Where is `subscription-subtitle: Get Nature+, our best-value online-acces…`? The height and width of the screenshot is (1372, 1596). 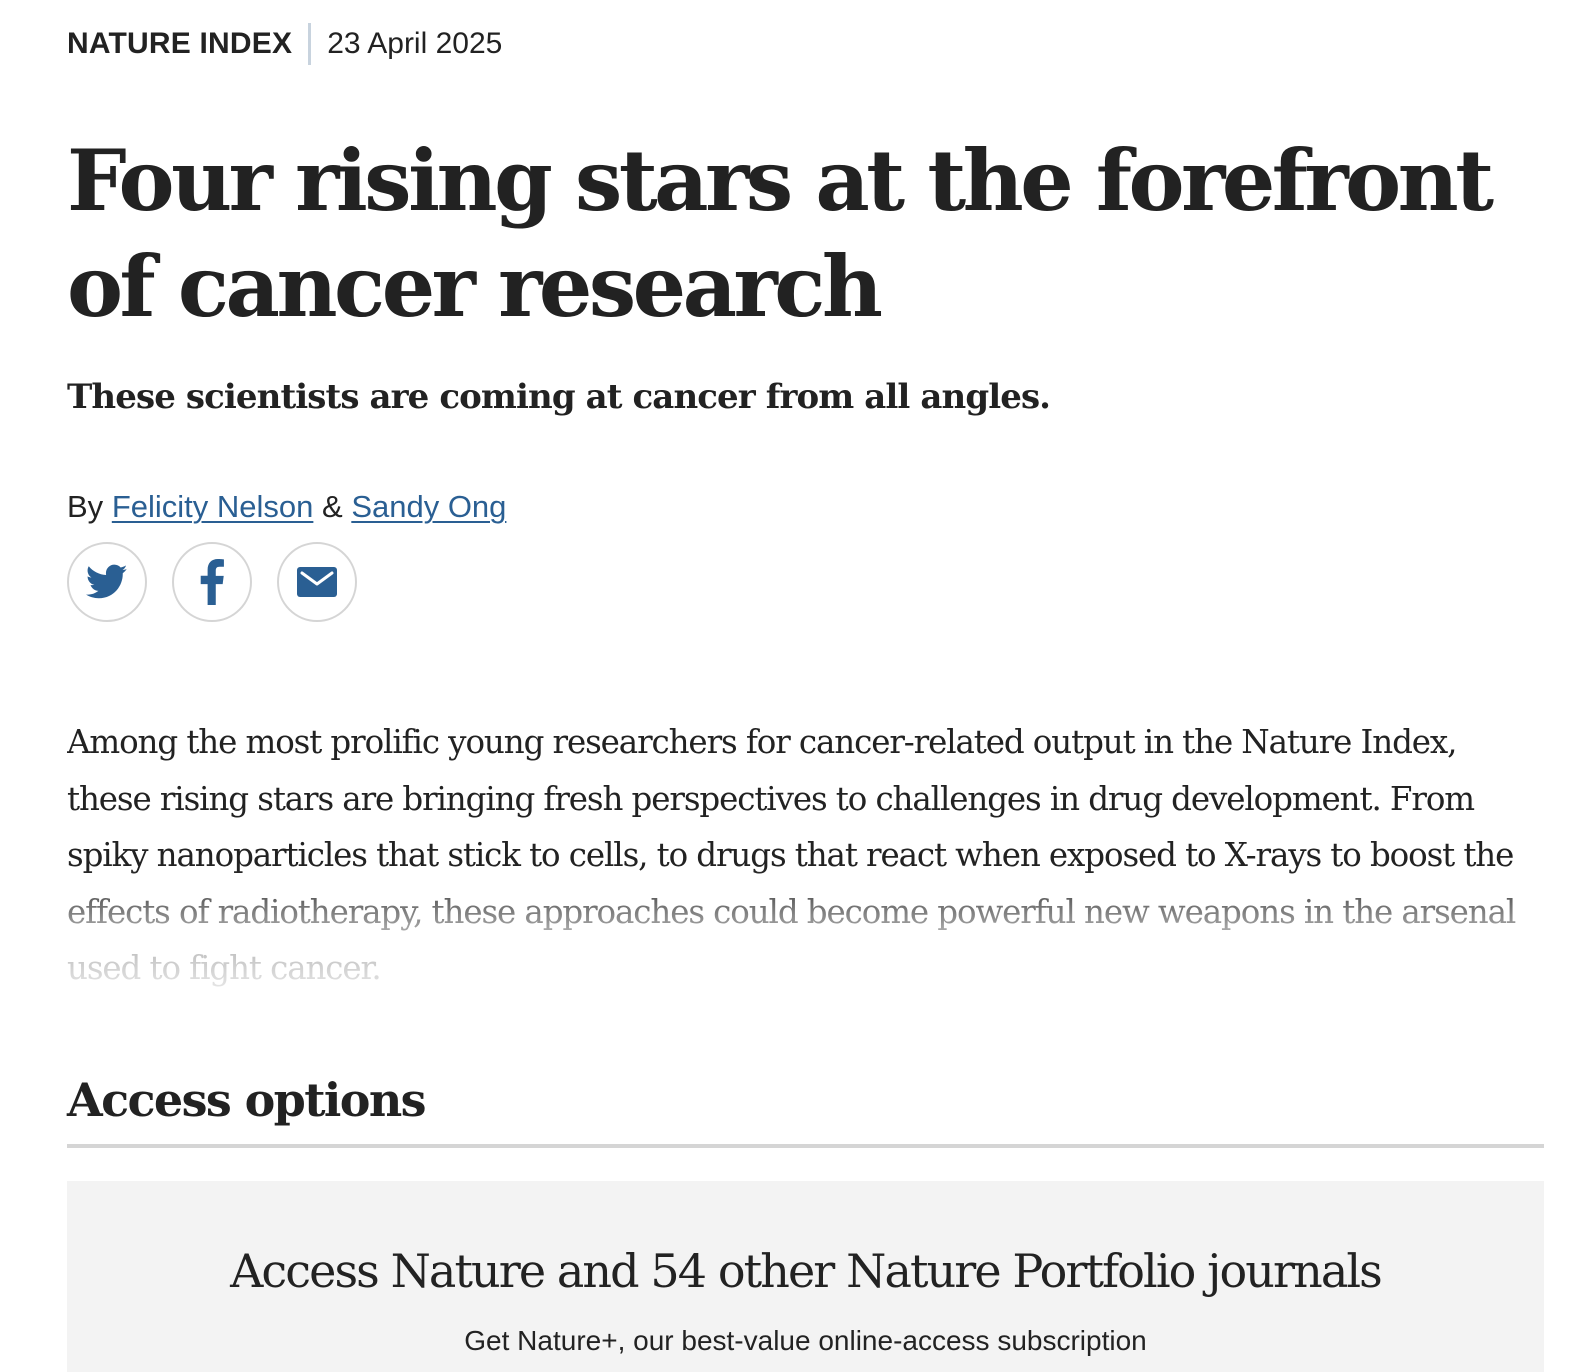 subscription-subtitle: Get Nature+, our best-value online-acces… is located at coordinates (805, 1340).